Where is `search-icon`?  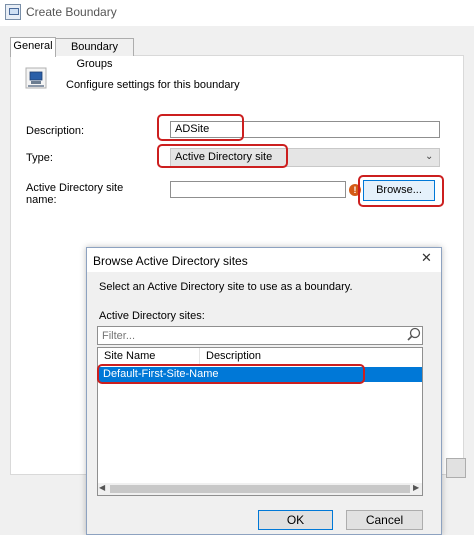 search-icon is located at coordinates (414, 335).